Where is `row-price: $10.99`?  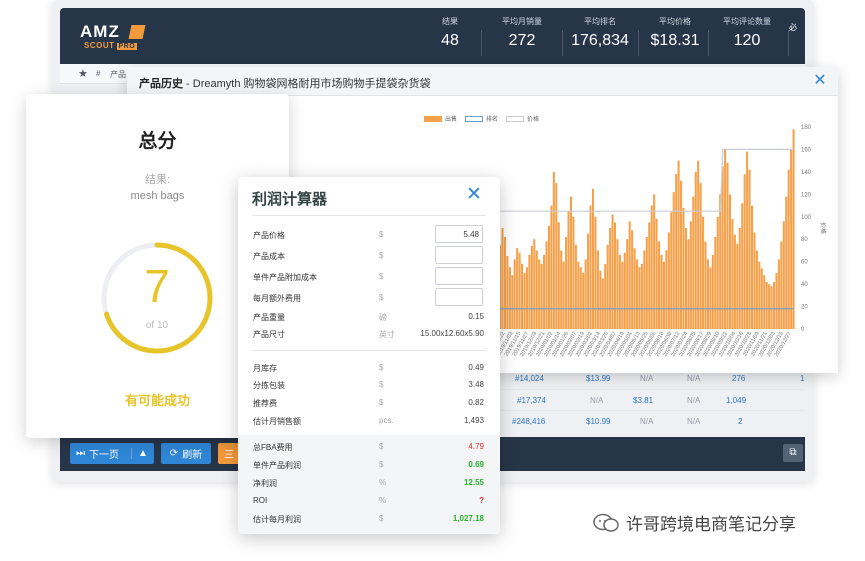 row-price: $10.99 is located at coordinates (598, 421).